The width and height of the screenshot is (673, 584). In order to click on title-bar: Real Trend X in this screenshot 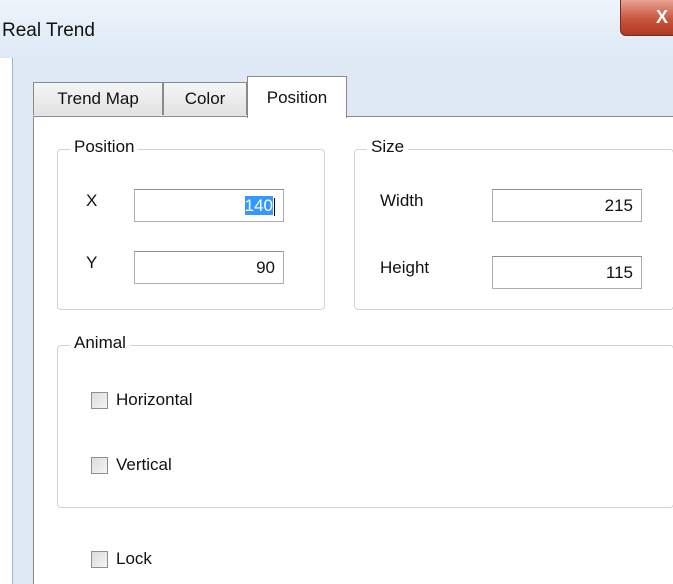, I will do `click(336, 29)`.